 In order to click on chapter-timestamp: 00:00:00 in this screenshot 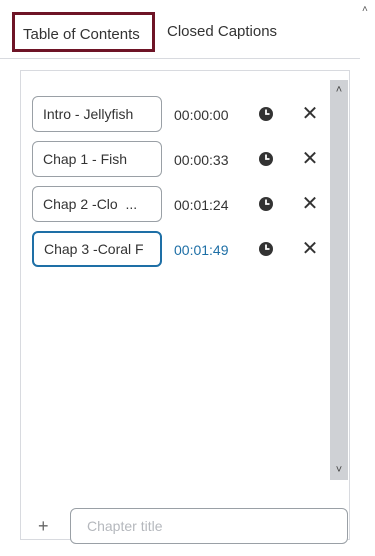, I will do `click(201, 115)`.